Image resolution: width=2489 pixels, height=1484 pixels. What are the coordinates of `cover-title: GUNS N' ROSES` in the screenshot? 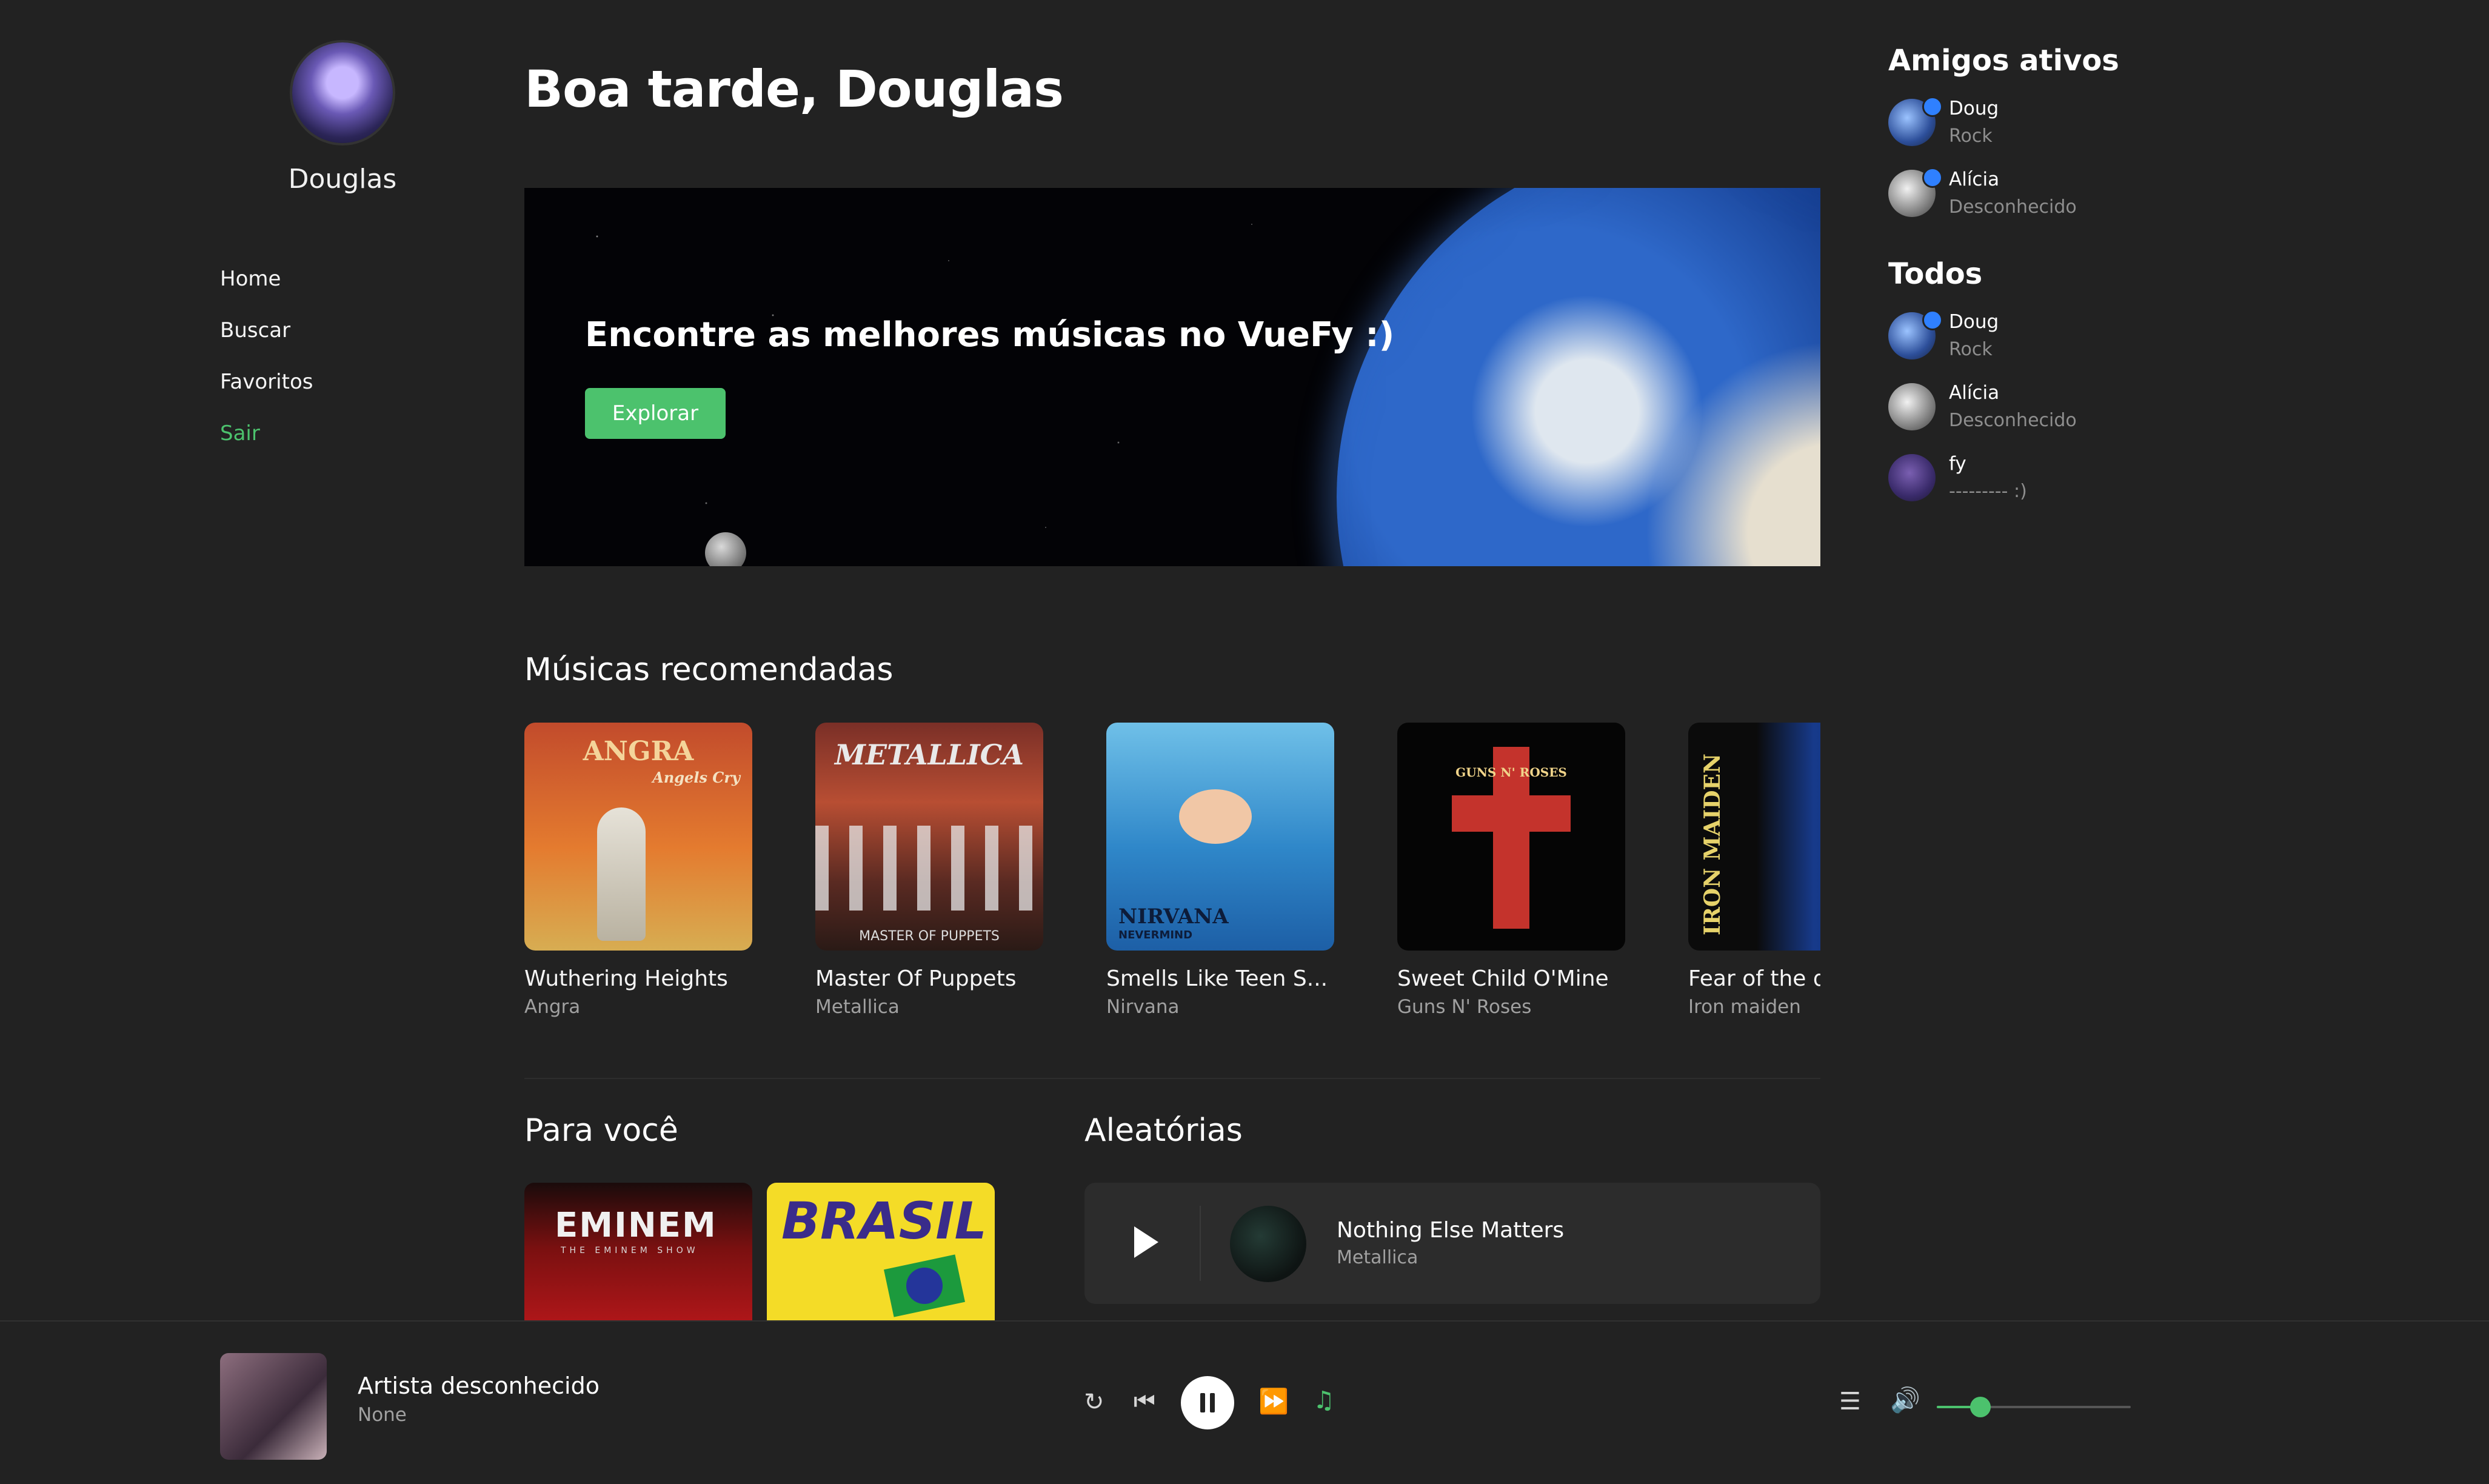 It's located at (1511, 772).